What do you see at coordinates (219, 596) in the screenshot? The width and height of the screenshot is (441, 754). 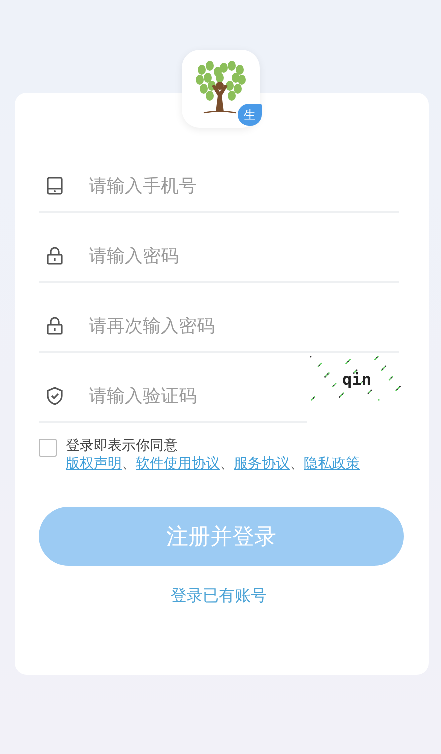 I see `login-link: 登录已有账号` at bounding box center [219, 596].